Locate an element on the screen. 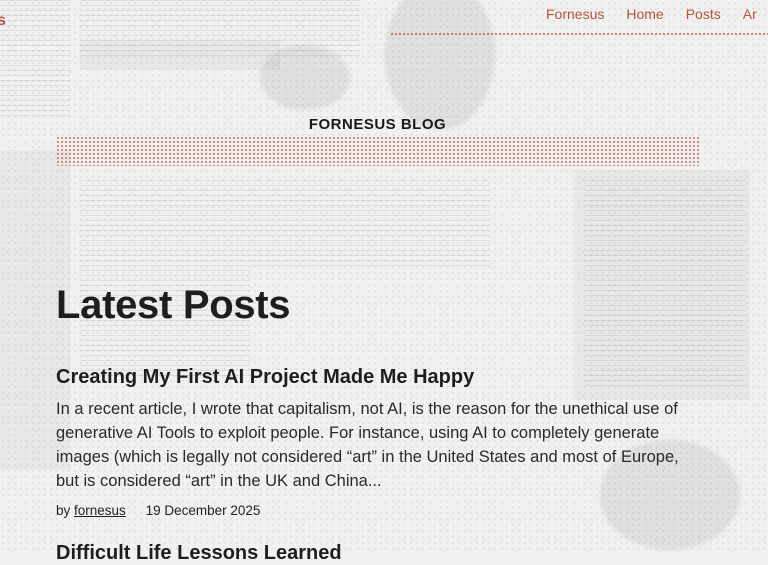 This screenshot has width=768, height=565. nav-links: Fornesus Home Posts Ar is located at coordinates (657, 15).